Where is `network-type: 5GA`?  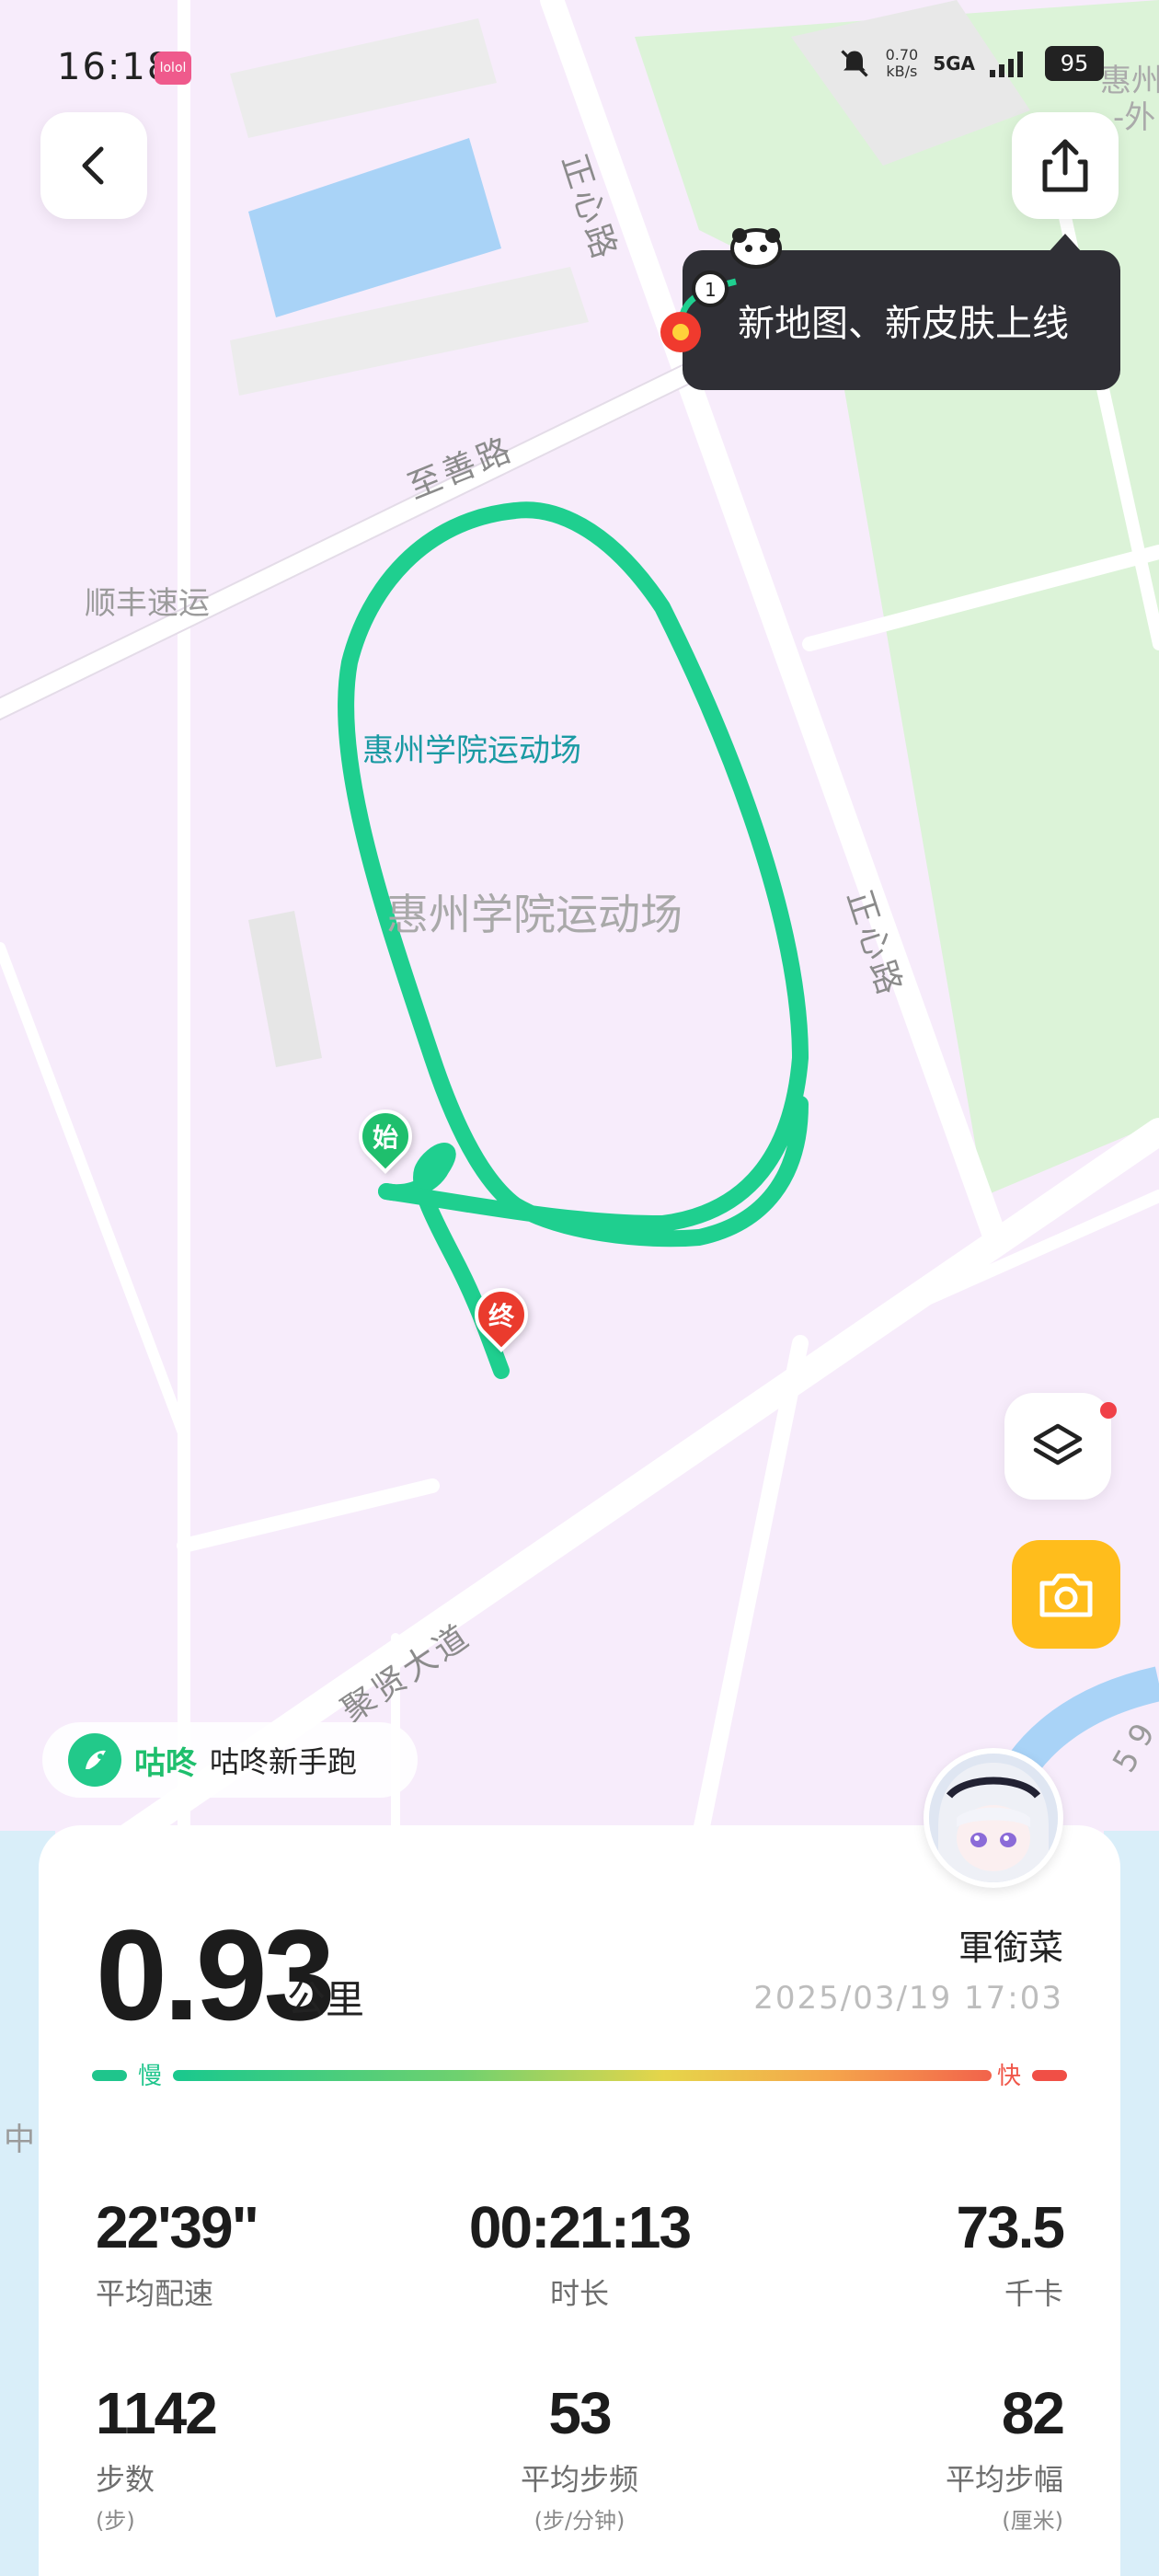
network-type: 5GA is located at coordinates (954, 63).